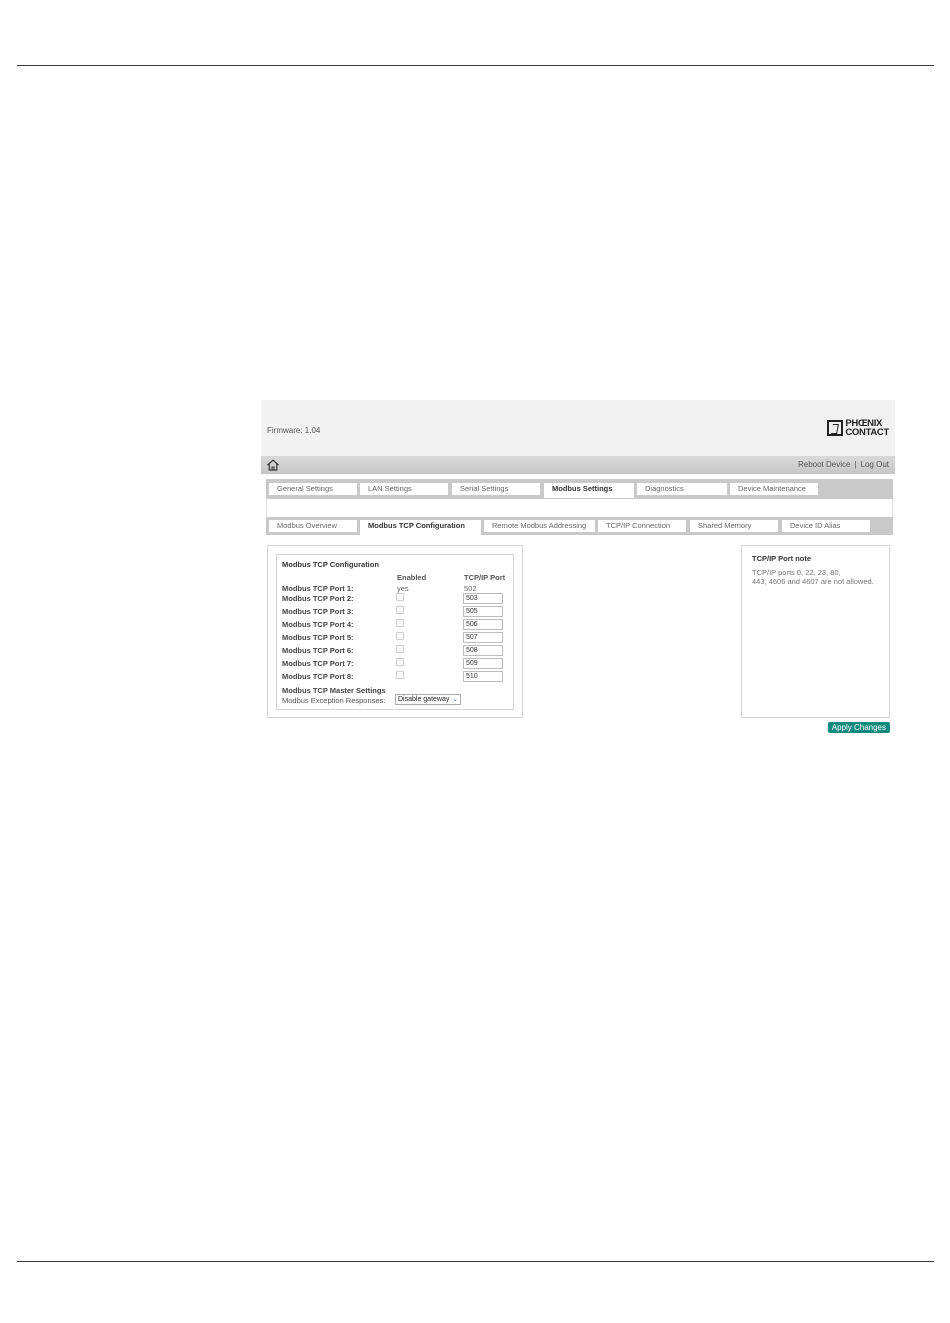 The image size is (950, 1323). What do you see at coordinates (318, 598) in the screenshot?
I see `port-label: Modbus TCP Port 2:` at bounding box center [318, 598].